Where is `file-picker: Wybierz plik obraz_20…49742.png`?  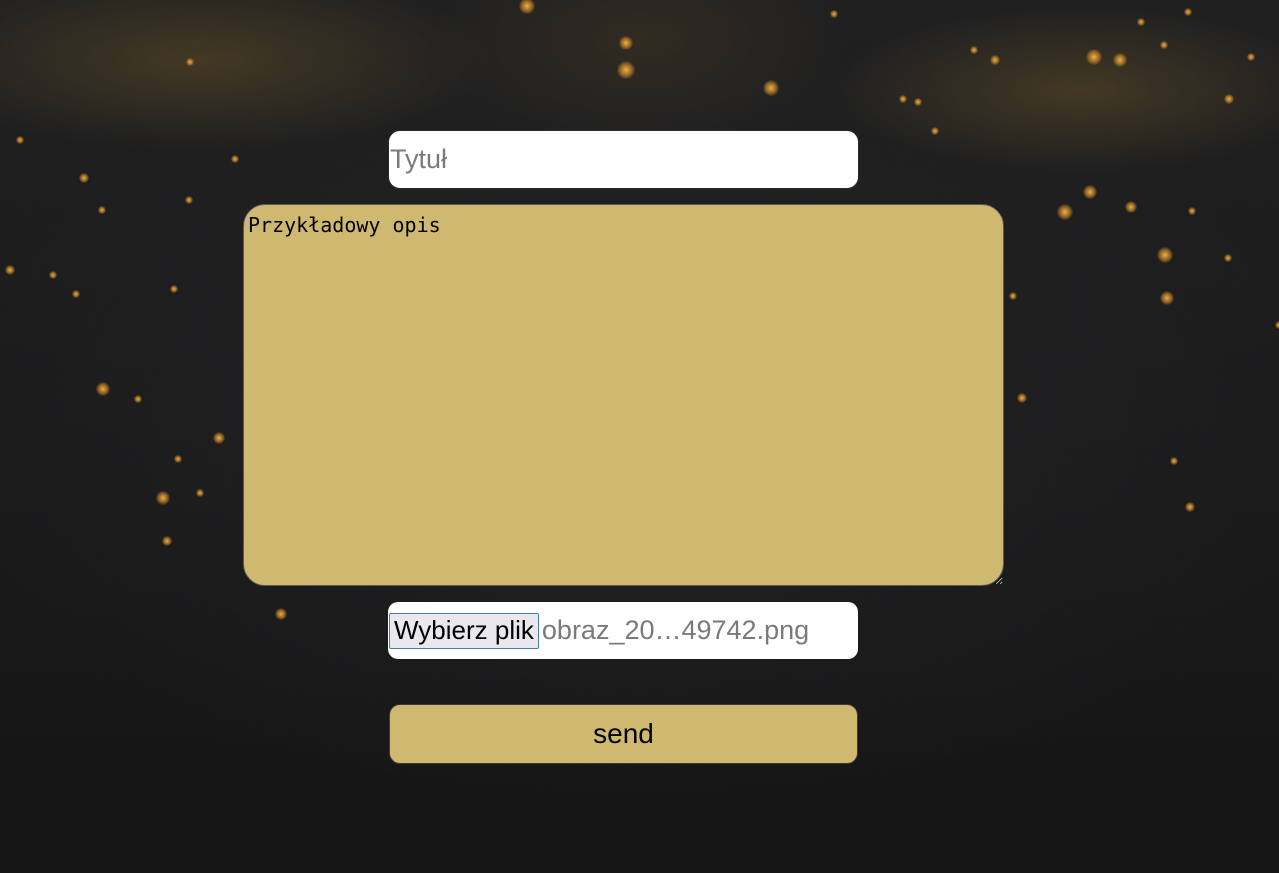
file-picker: Wybierz plik obraz_20…49742.png is located at coordinates (623, 630).